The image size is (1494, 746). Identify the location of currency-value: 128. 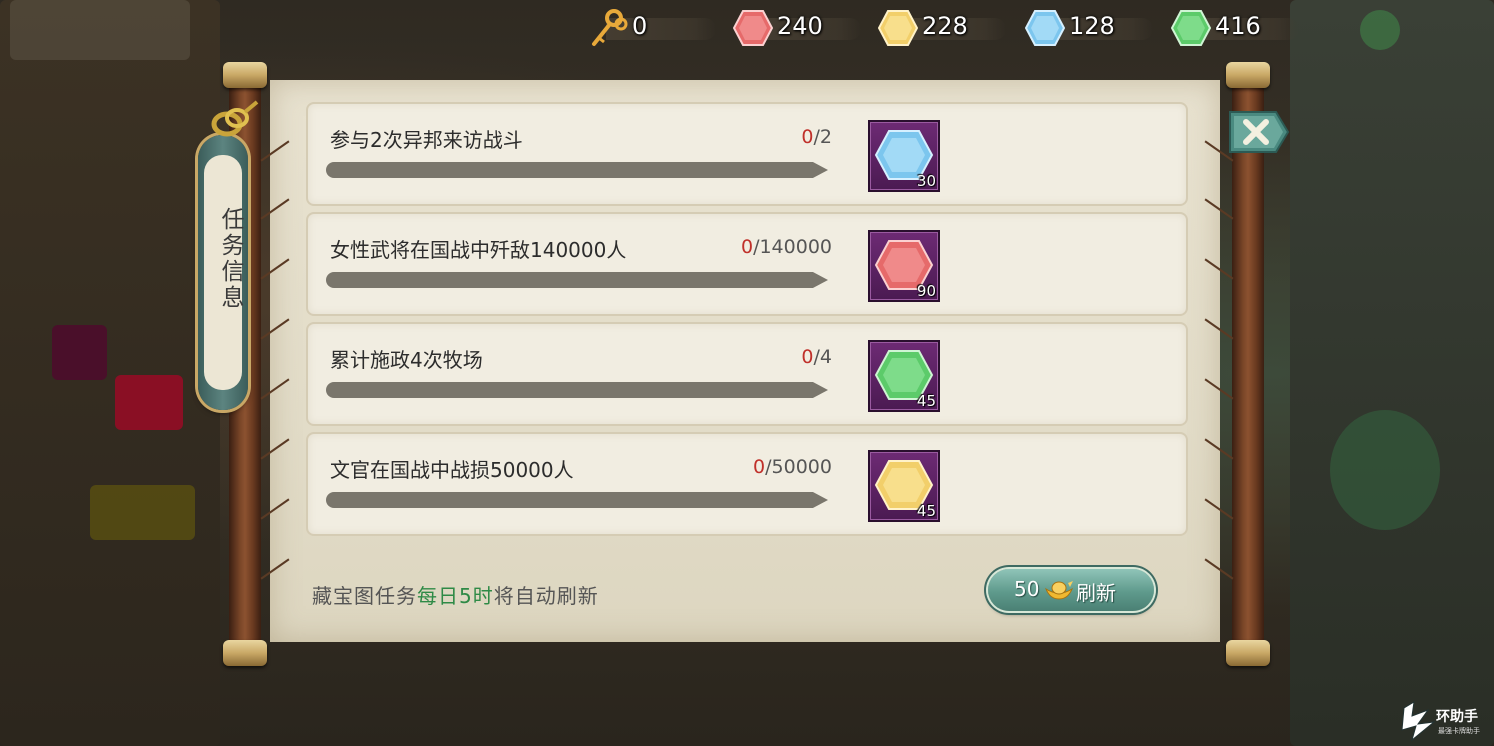
(1092, 26).